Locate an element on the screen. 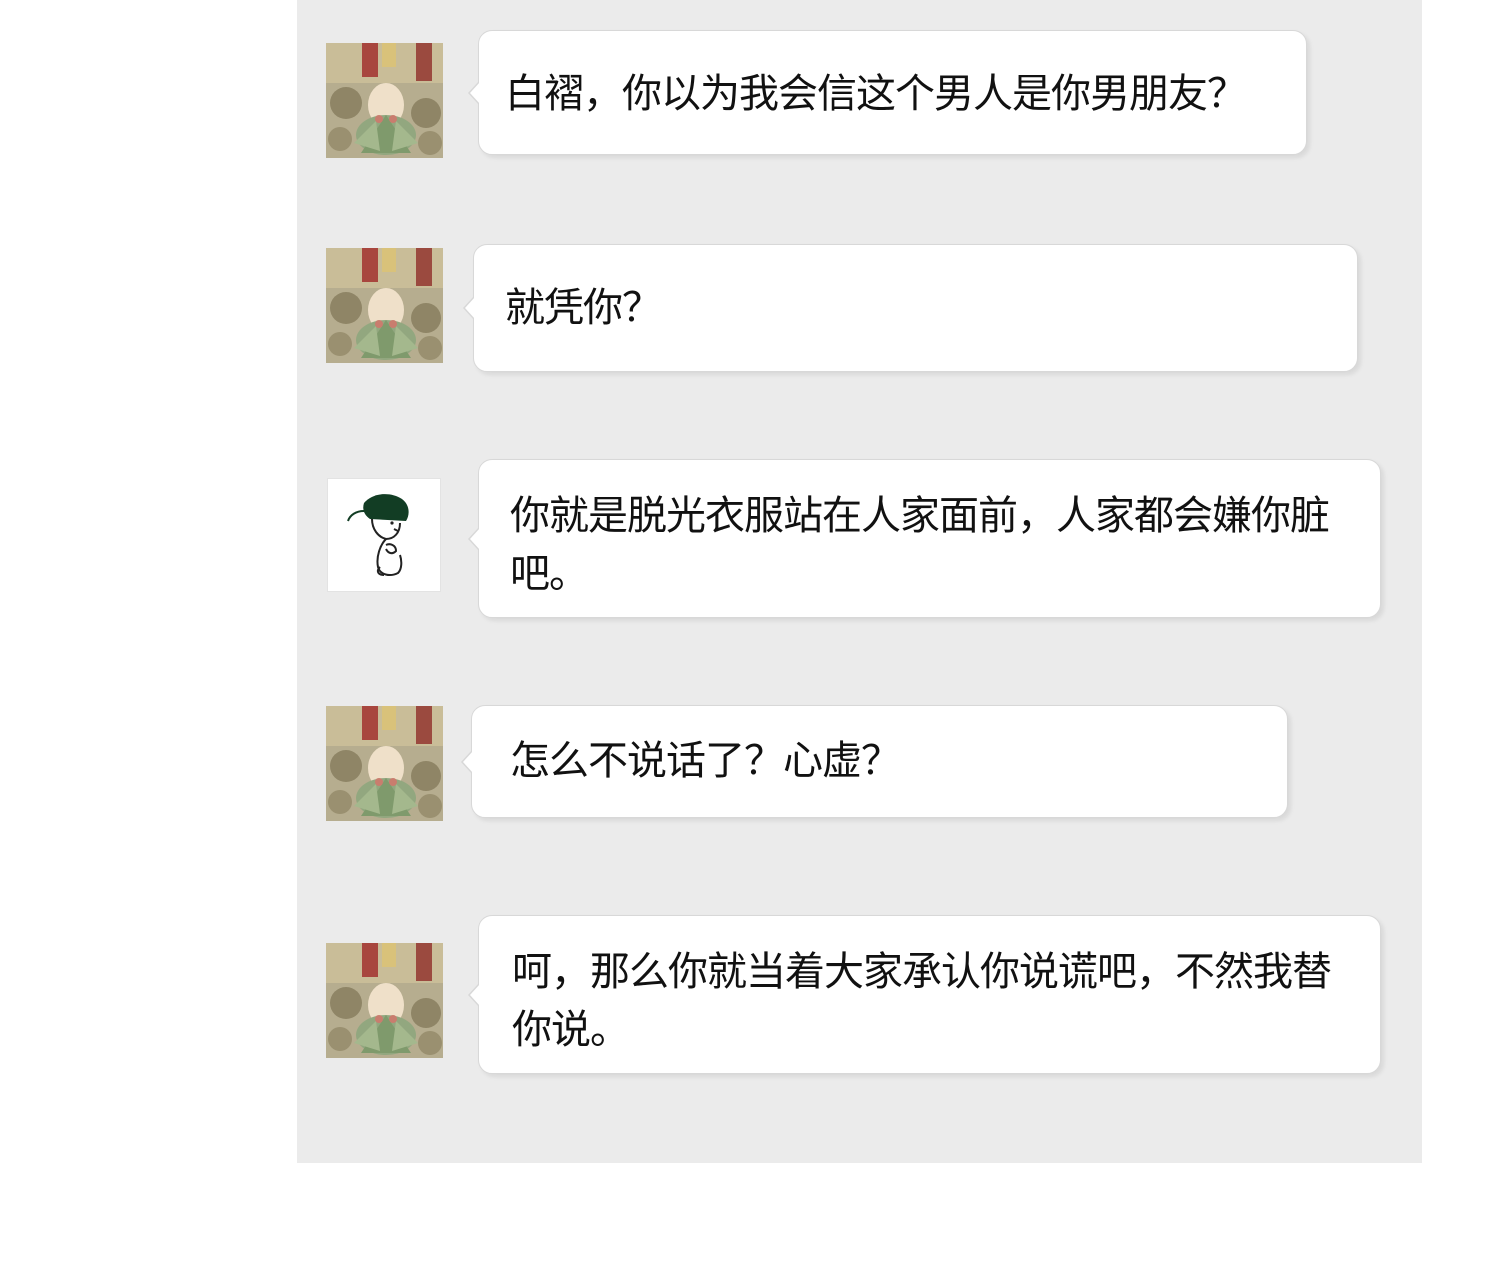  sketch-avatar is located at coordinates (384, 535).